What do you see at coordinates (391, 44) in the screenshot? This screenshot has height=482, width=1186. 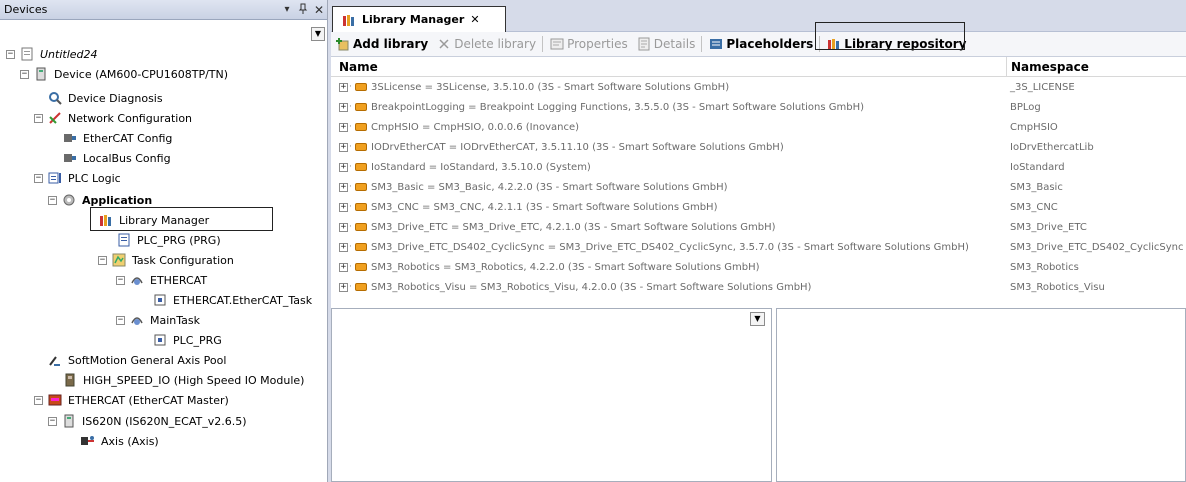 I see `add-library-label: Add library` at bounding box center [391, 44].